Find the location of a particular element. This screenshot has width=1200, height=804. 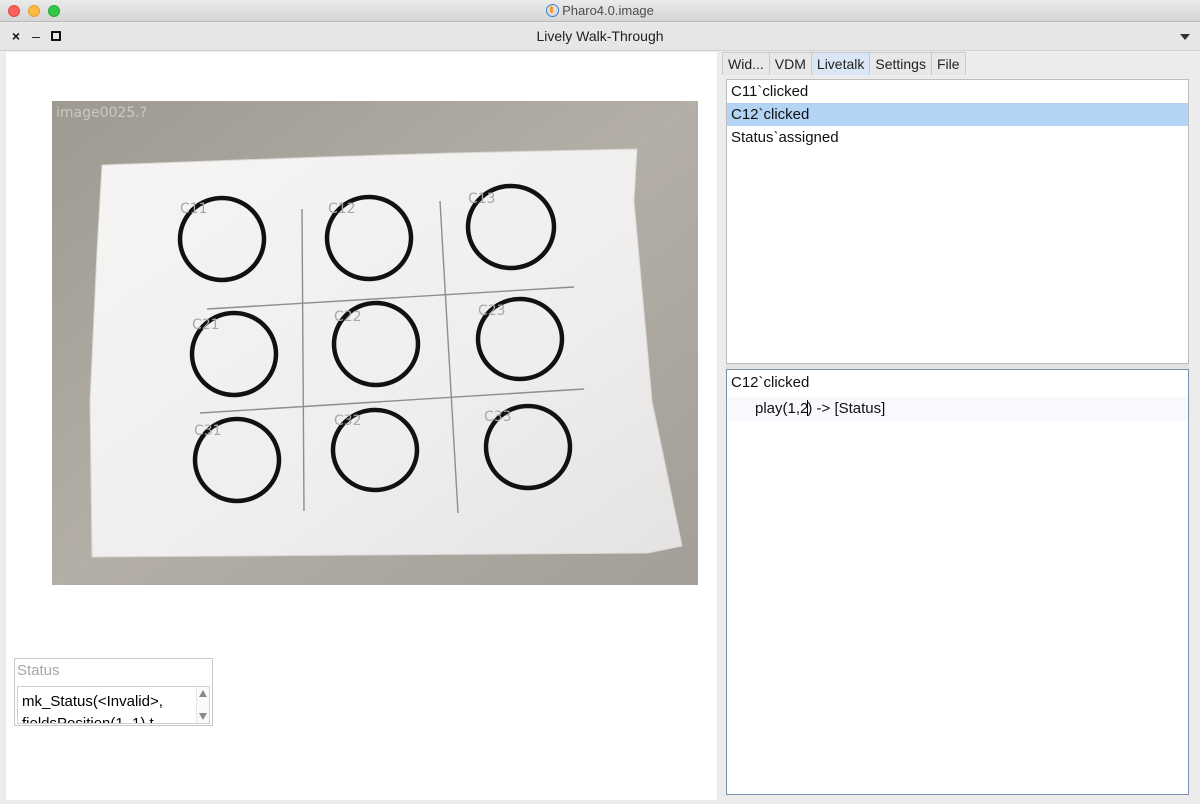

window-title: Lively Walk-Through is located at coordinates (600, 36).